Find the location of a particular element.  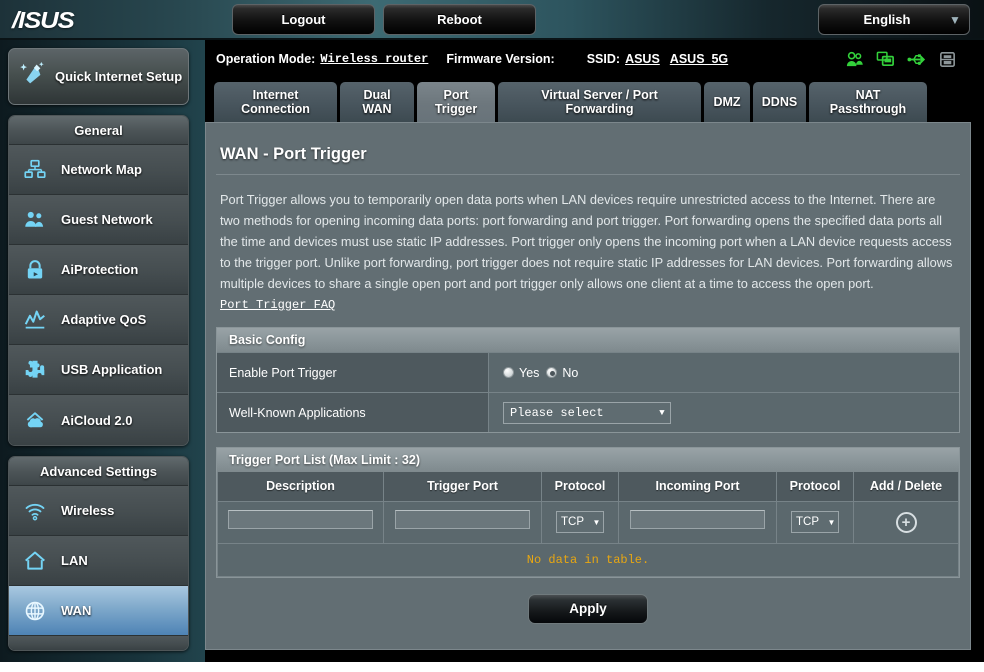

cell-add-delete: + is located at coordinates (906, 522).